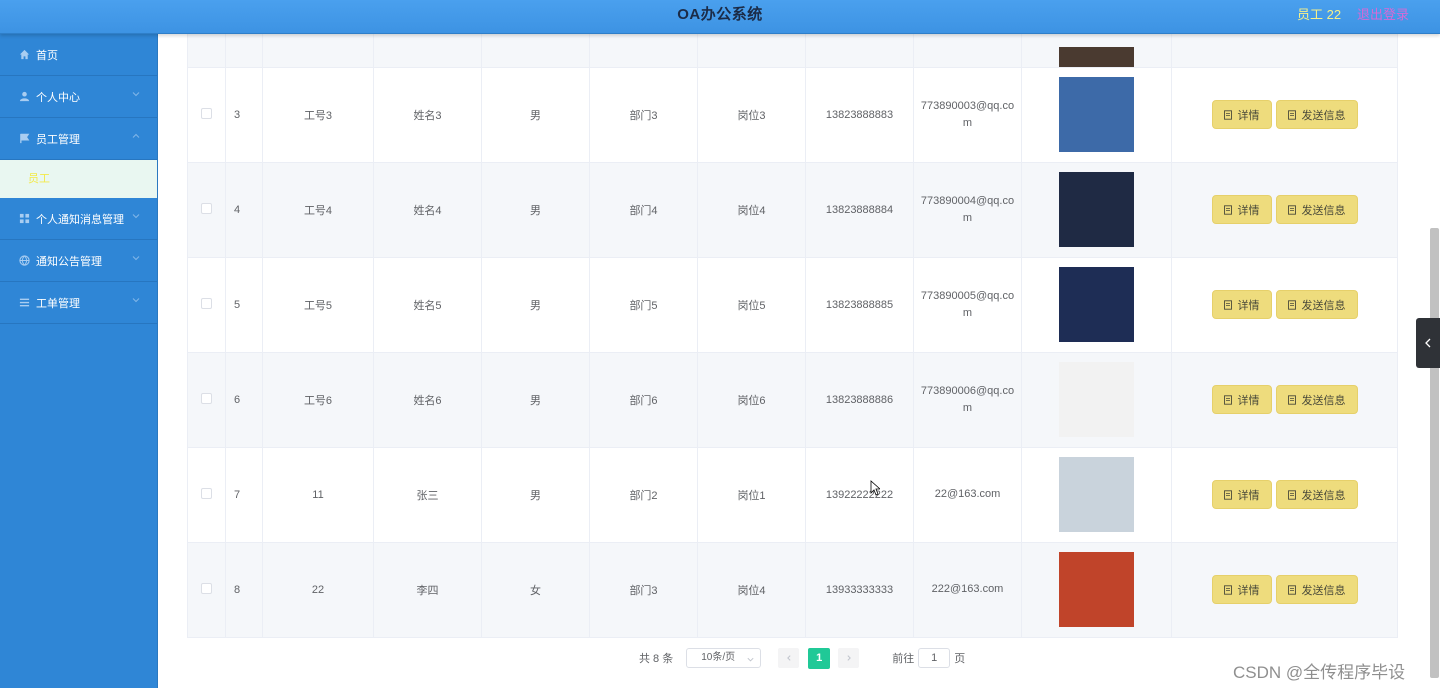  Describe the element at coordinates (751, 305) in the screenshot. I see `employee-position: 岗位5` at that location.